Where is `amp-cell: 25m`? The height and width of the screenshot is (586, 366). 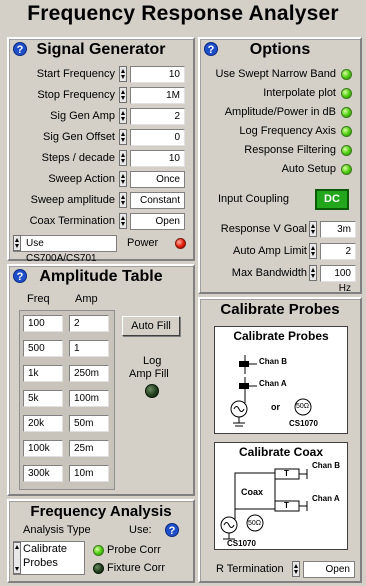
amp-cell: 25m is located at coordinates (89, 448).